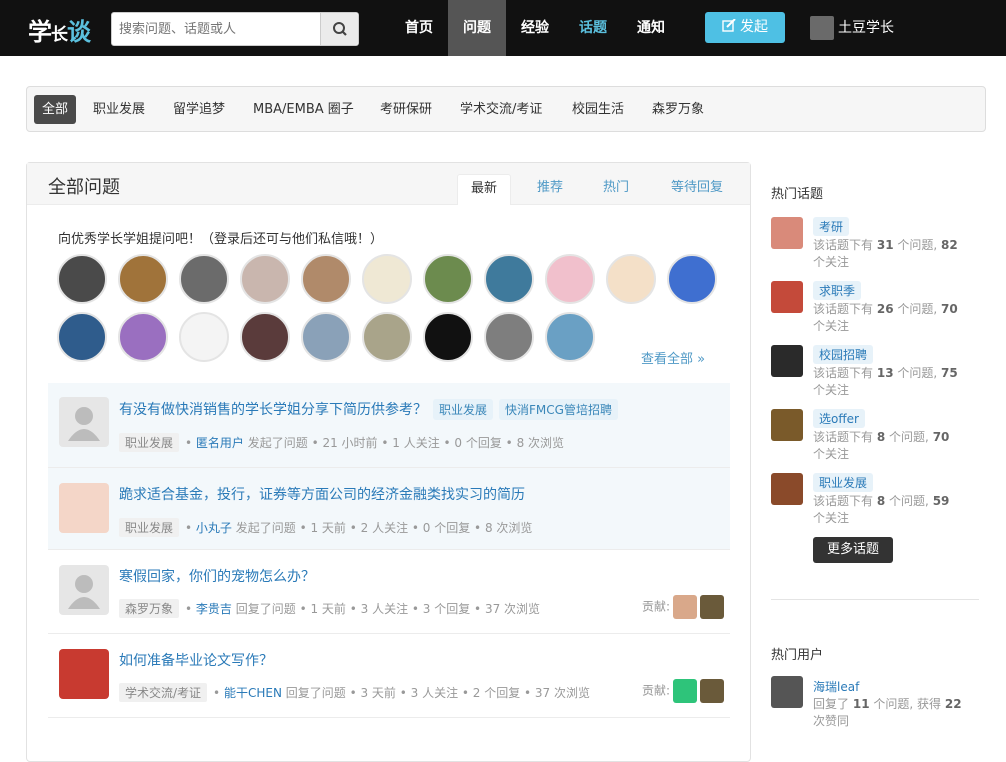  Describe the element at coordinates (199, 109) in the screenshot. I see `category-study-abroad: 留学追梦` at that location.